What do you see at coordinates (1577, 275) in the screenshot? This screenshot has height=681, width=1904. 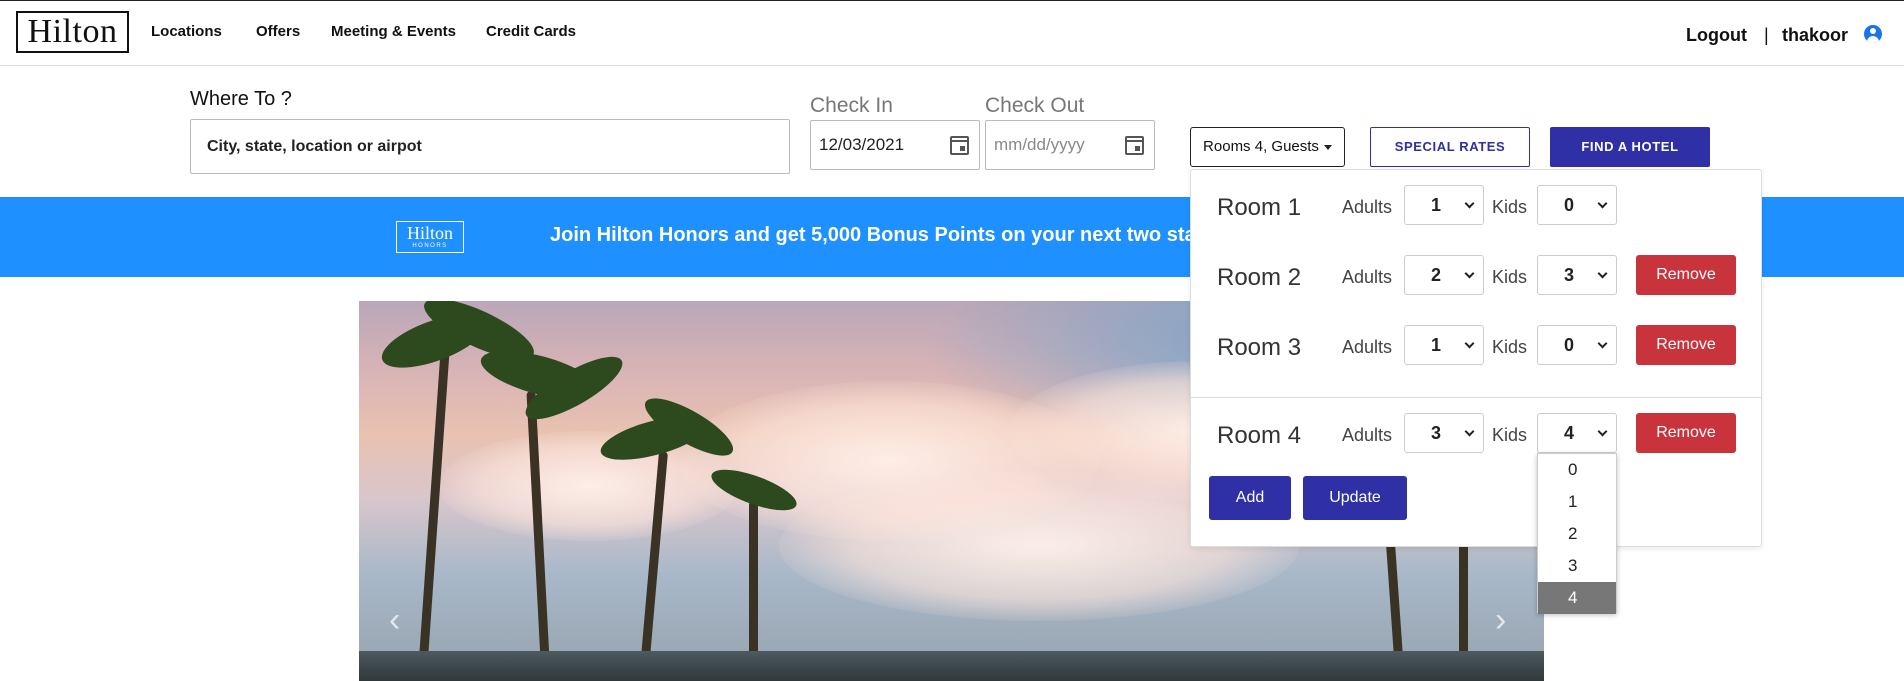 I see `kids-select: 3` at bounding box center [1577, 275].